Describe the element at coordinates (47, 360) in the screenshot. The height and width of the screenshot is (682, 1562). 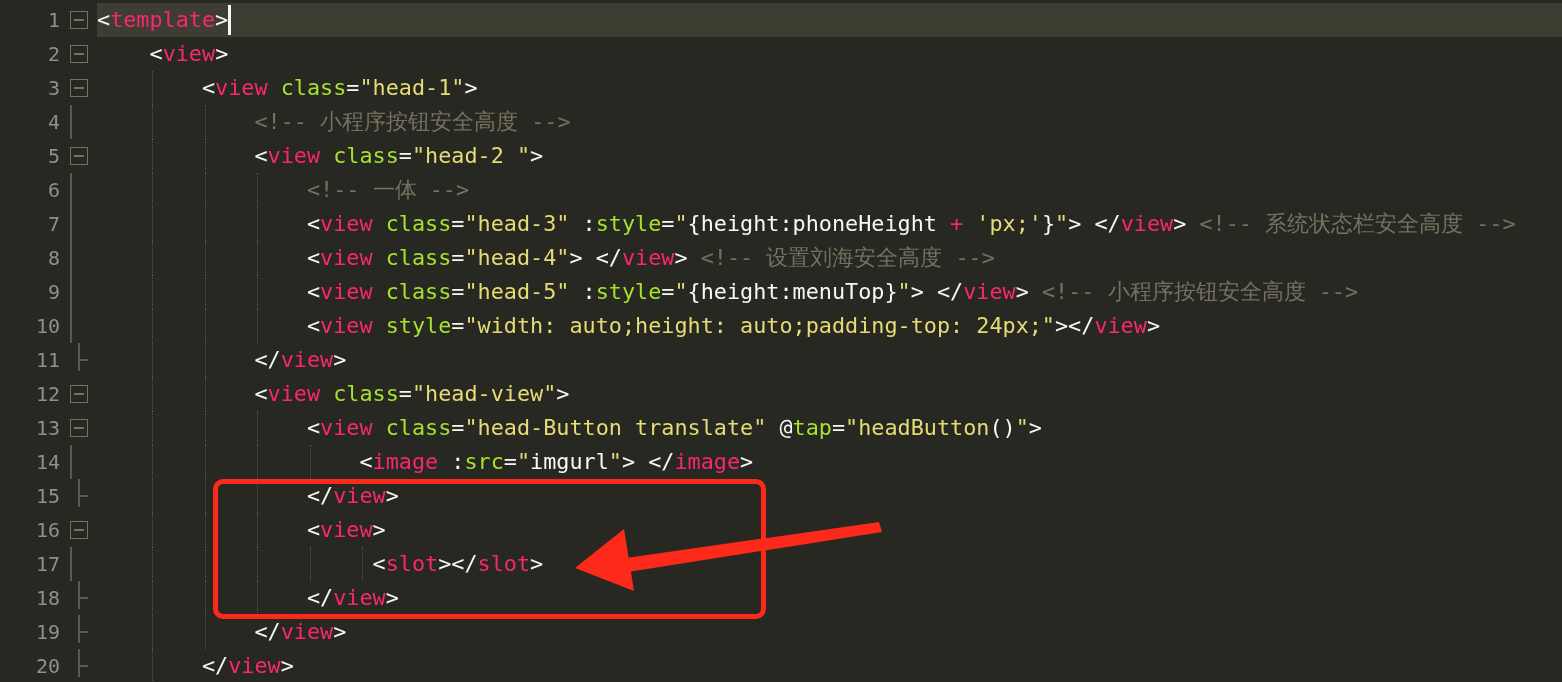
I see `line-number: 11` at that location.